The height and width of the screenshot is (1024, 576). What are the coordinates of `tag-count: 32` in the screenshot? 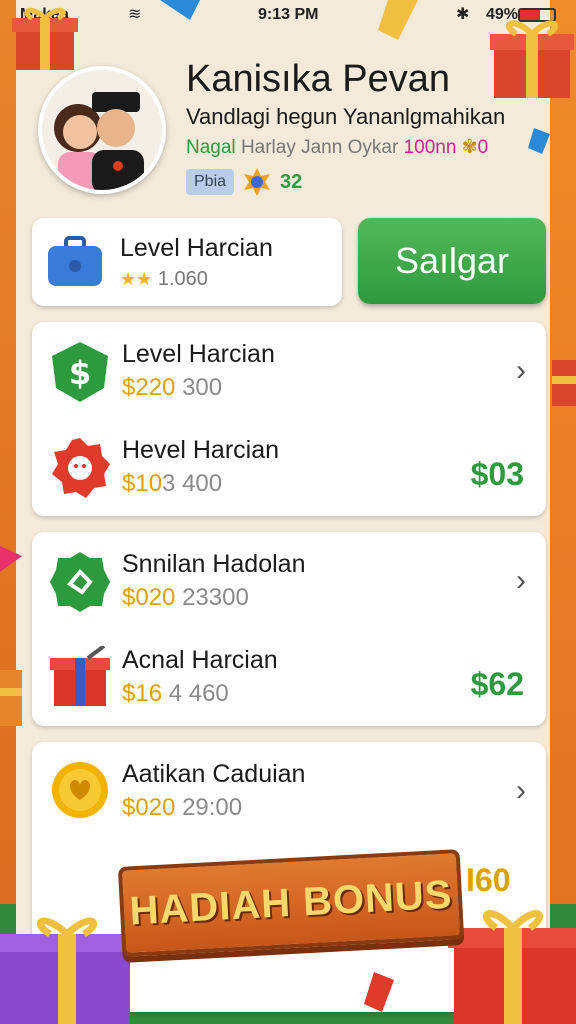 It's located at (291, 181).